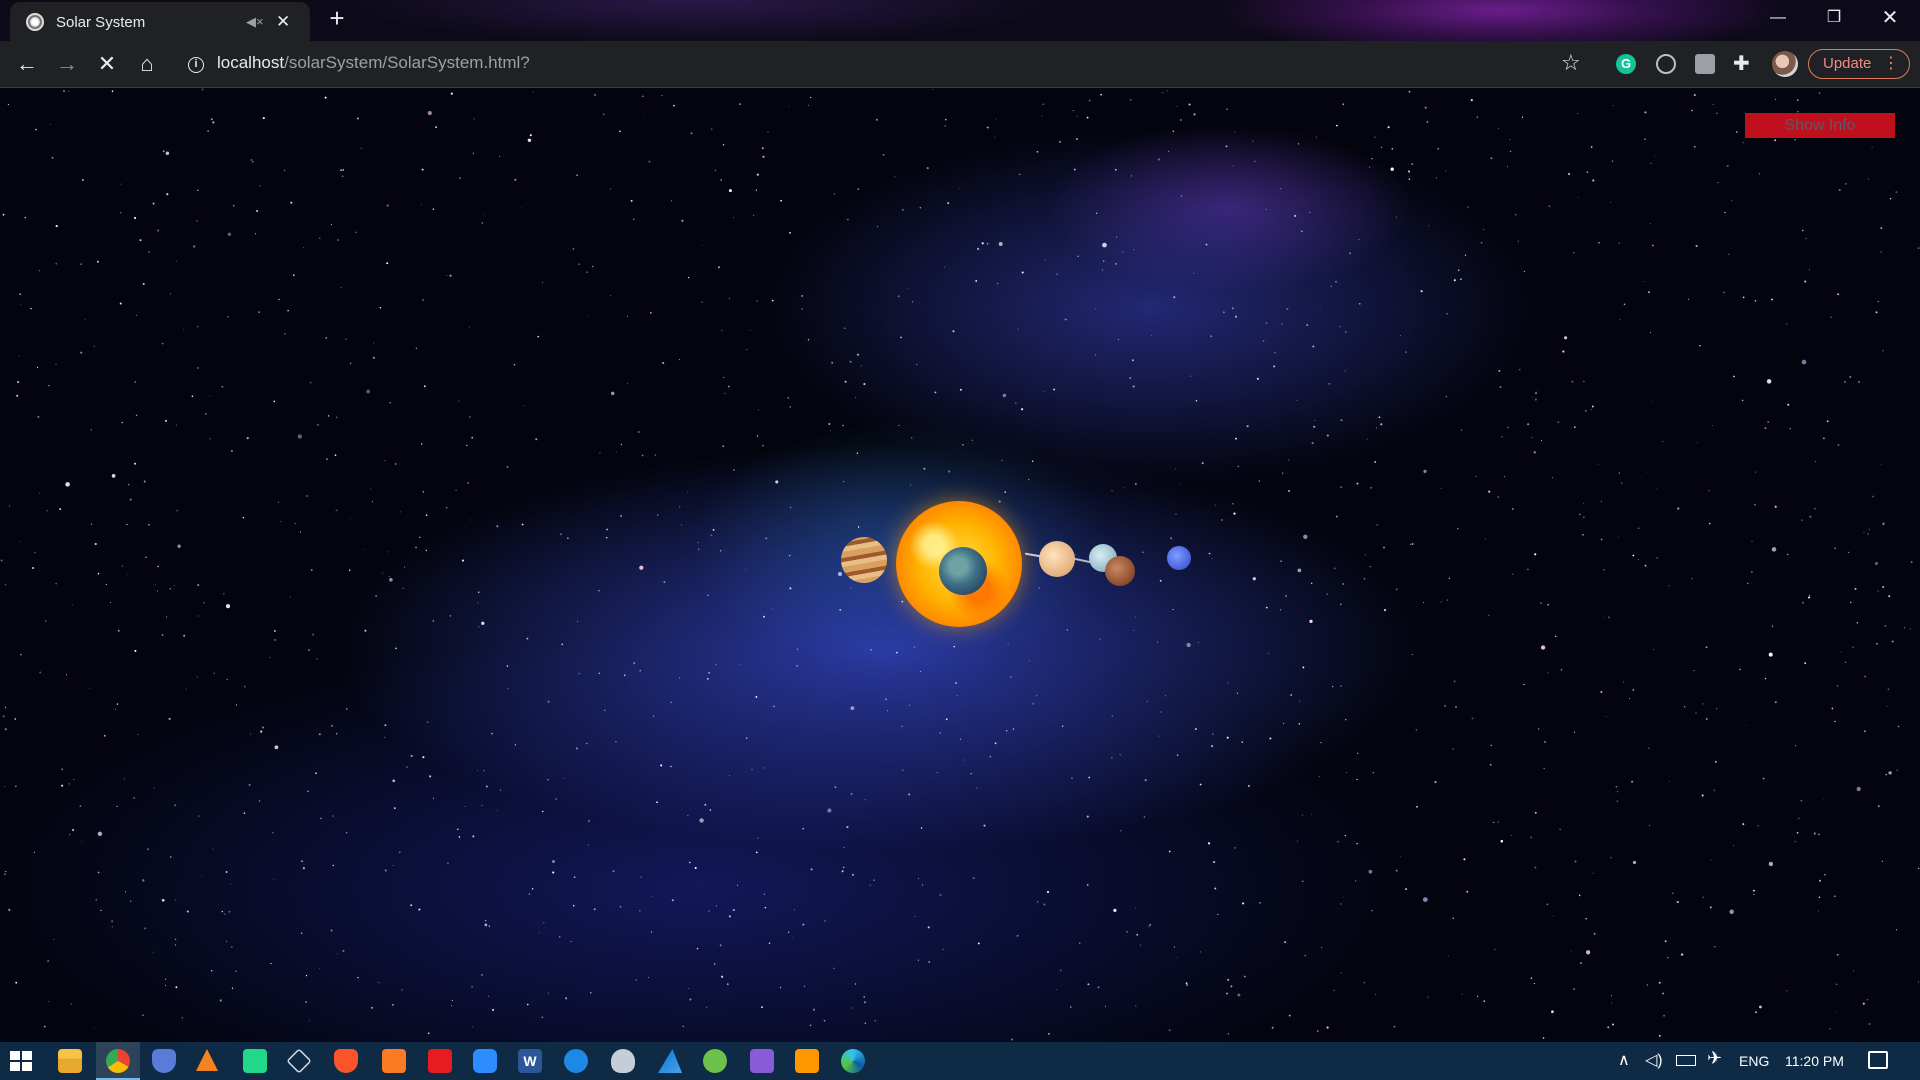 This screenshot has height=1080, width=1920. What do you see at coordinates (27, 64) in the screenshot?
I see `back-button: ←` at bounding box center [27, 64].